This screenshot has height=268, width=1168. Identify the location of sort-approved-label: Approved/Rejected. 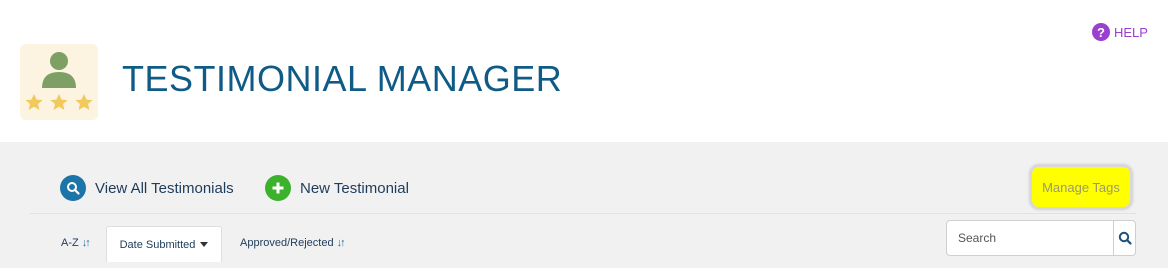
(287, 243).